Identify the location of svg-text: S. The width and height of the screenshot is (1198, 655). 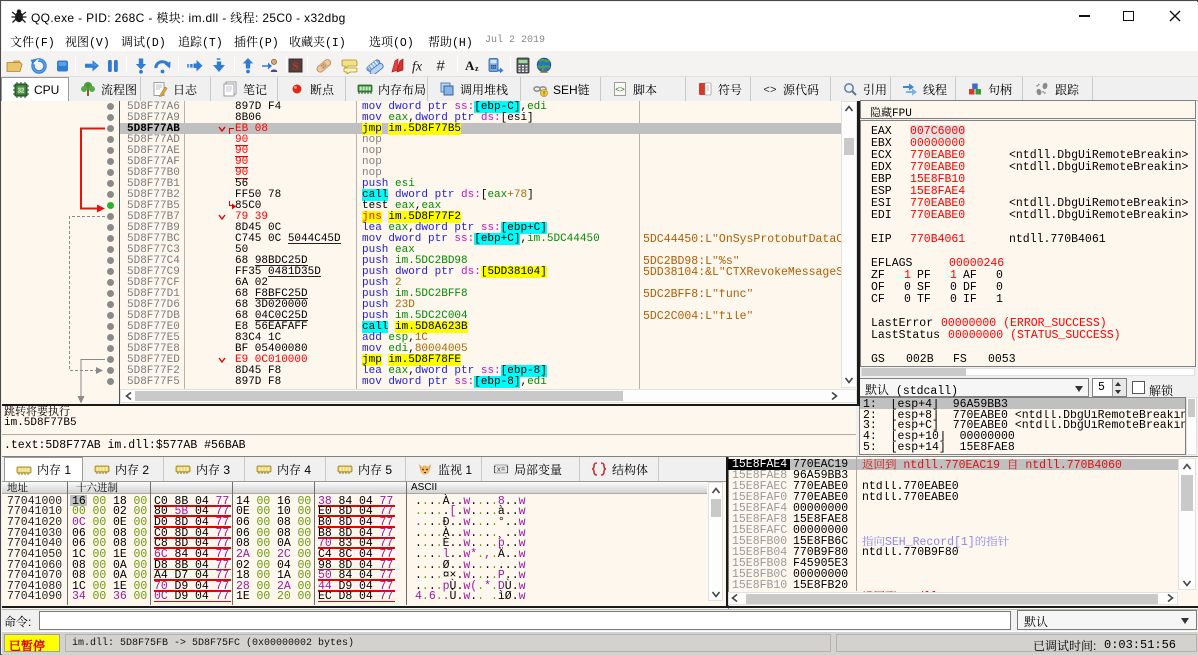
(295, 67).